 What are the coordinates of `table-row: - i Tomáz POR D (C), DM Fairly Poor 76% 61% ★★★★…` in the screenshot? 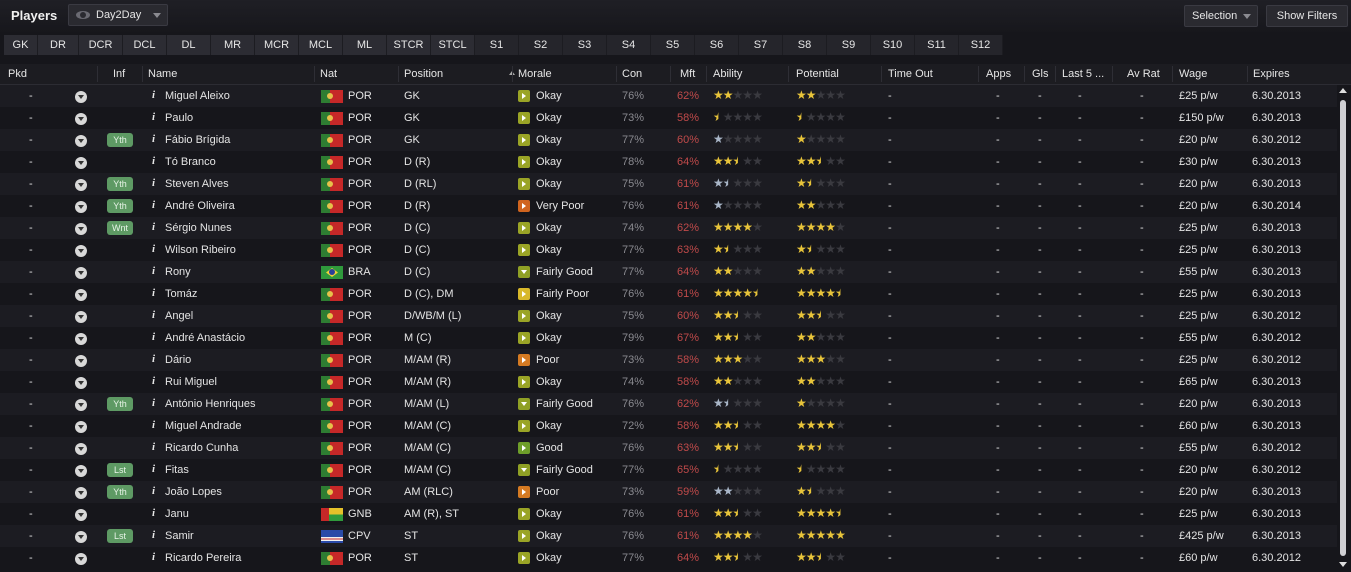 It's located at (668, 294).